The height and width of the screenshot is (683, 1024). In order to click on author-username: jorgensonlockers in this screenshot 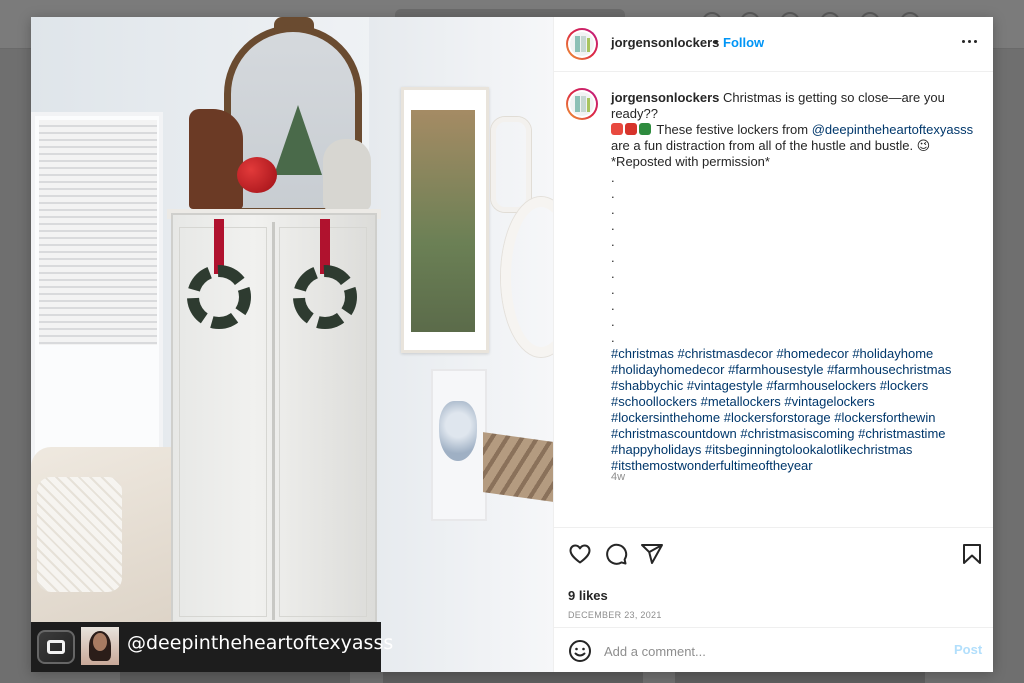, I will do `click(665, 42)`.